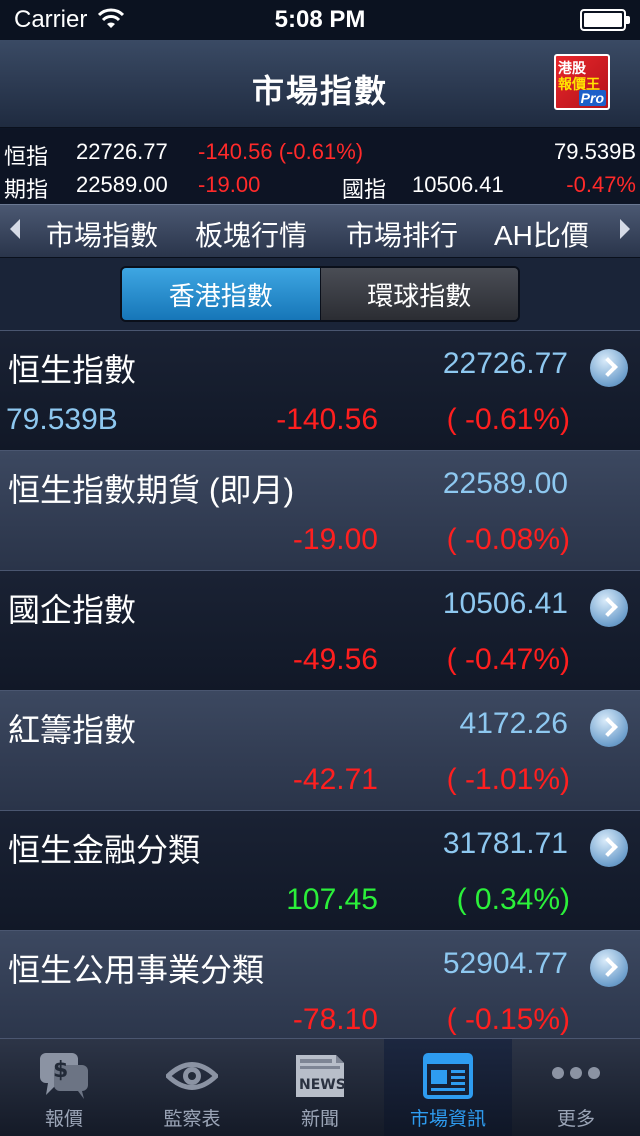 The width and height of the screenshot is (640, 1136). I want to click on hsi-value: 22726.77, so click(122, 151).